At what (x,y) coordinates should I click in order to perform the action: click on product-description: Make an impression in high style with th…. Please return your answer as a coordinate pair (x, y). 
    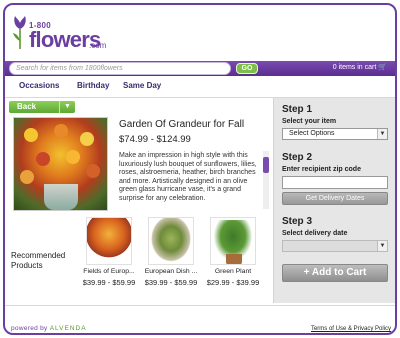
    Looking at the image, I should click on (188, 177).